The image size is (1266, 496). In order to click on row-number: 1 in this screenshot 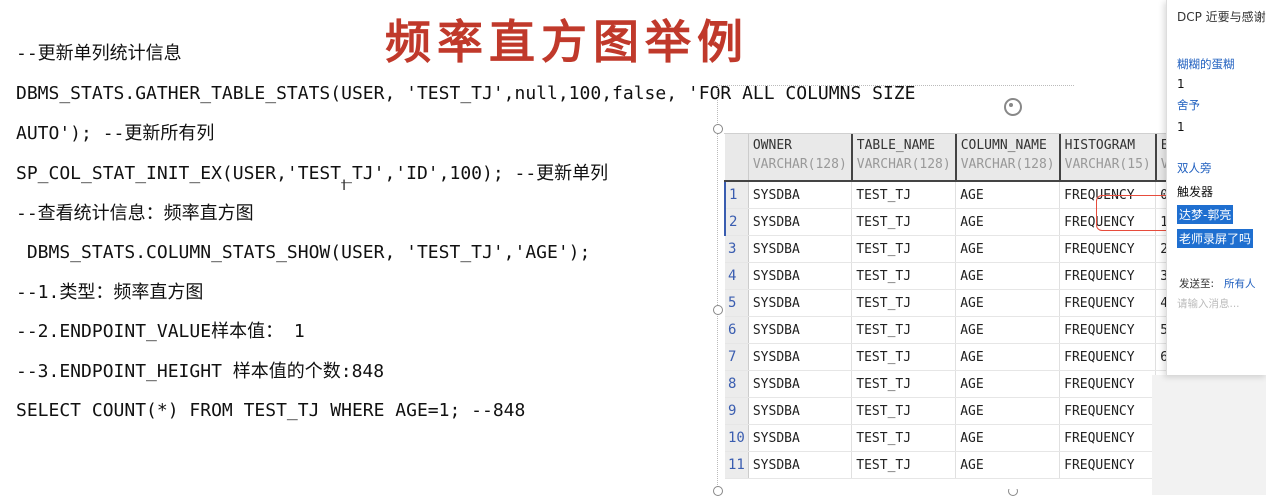, I will do `click(736, 195)`.